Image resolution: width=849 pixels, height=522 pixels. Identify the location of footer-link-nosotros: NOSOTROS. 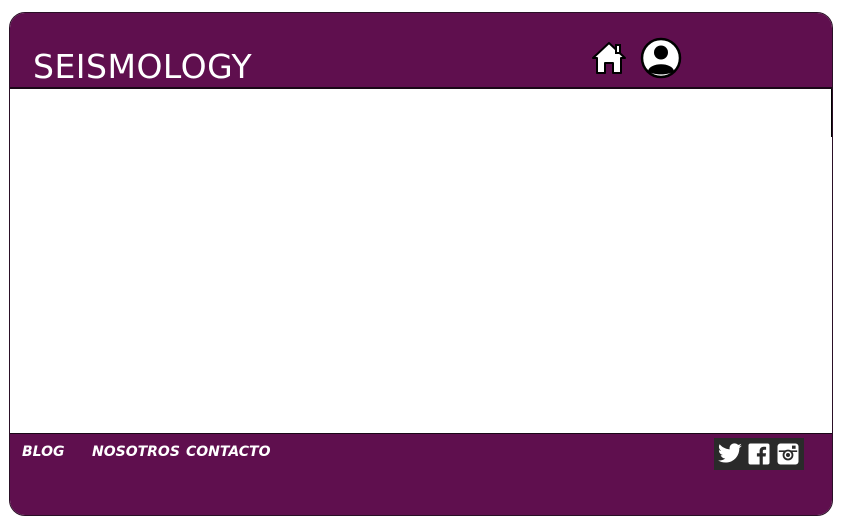
(136, 452).